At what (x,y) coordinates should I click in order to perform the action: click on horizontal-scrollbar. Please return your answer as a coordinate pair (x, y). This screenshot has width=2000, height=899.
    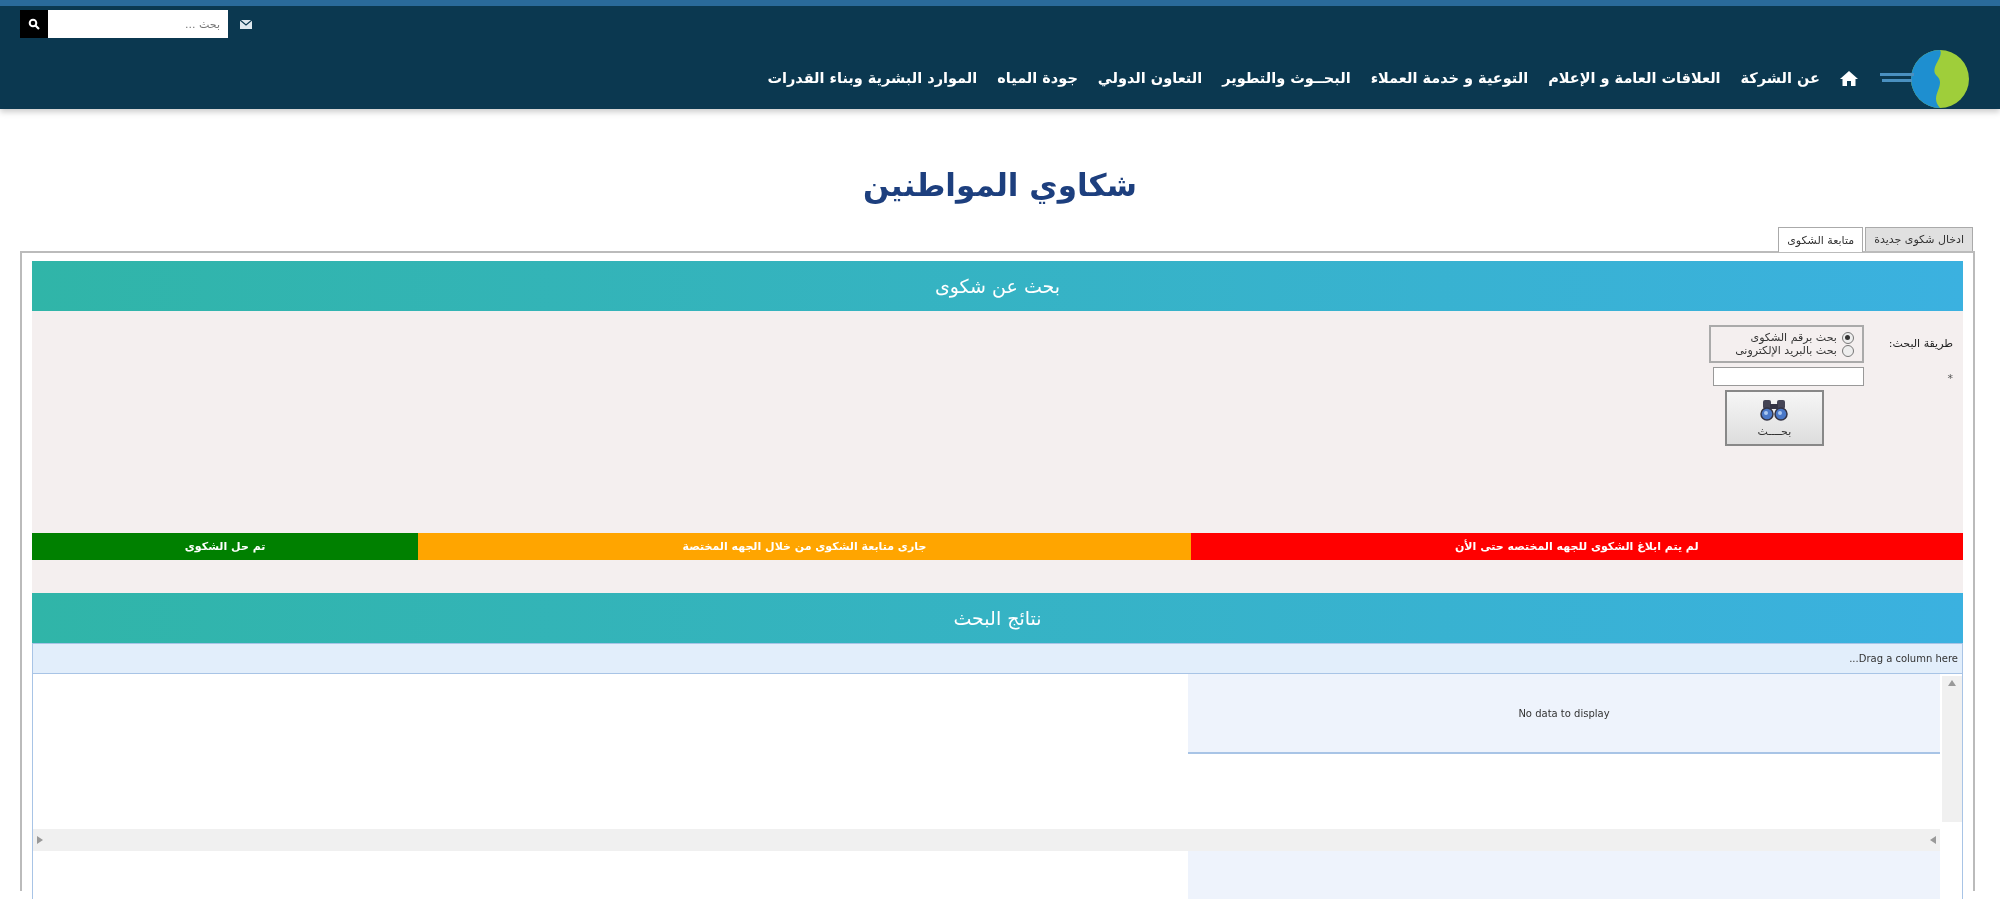
    Looking at the image, I should click on (986, 840).